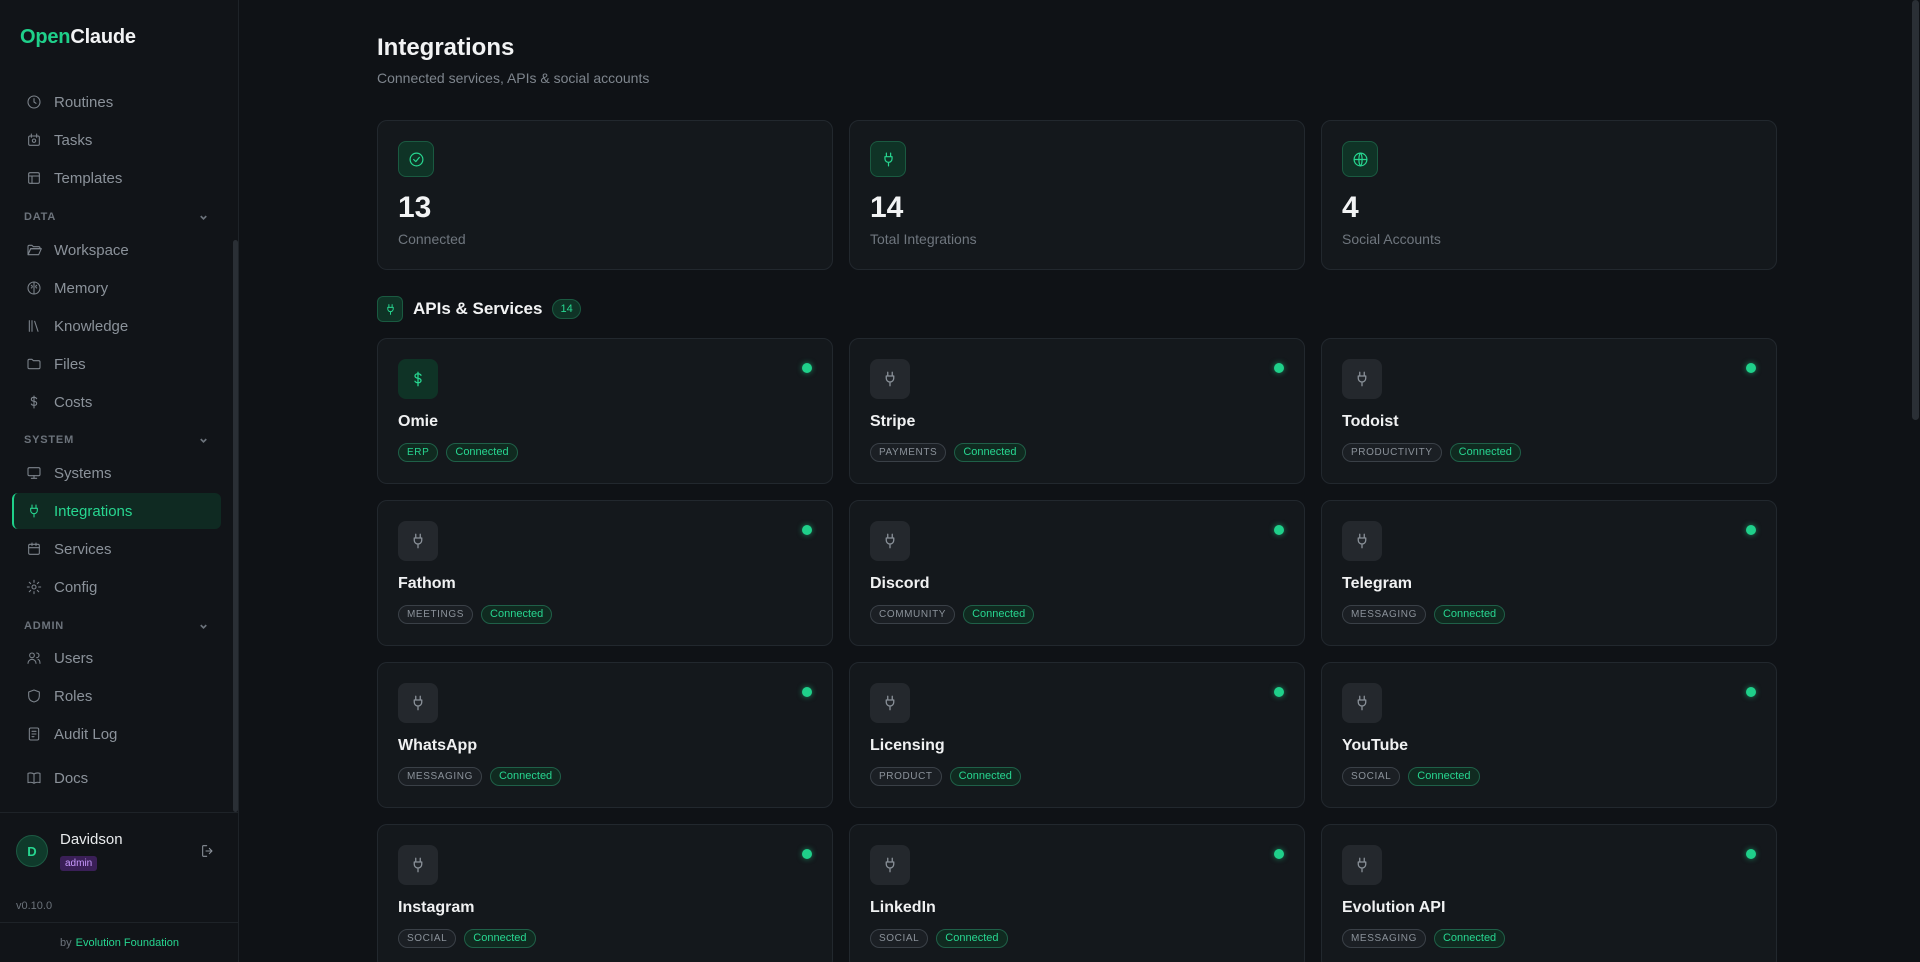 This screenshot has height=962, width=1920. I want to click on section-label-system: SYSTEM, so click(116, 440).